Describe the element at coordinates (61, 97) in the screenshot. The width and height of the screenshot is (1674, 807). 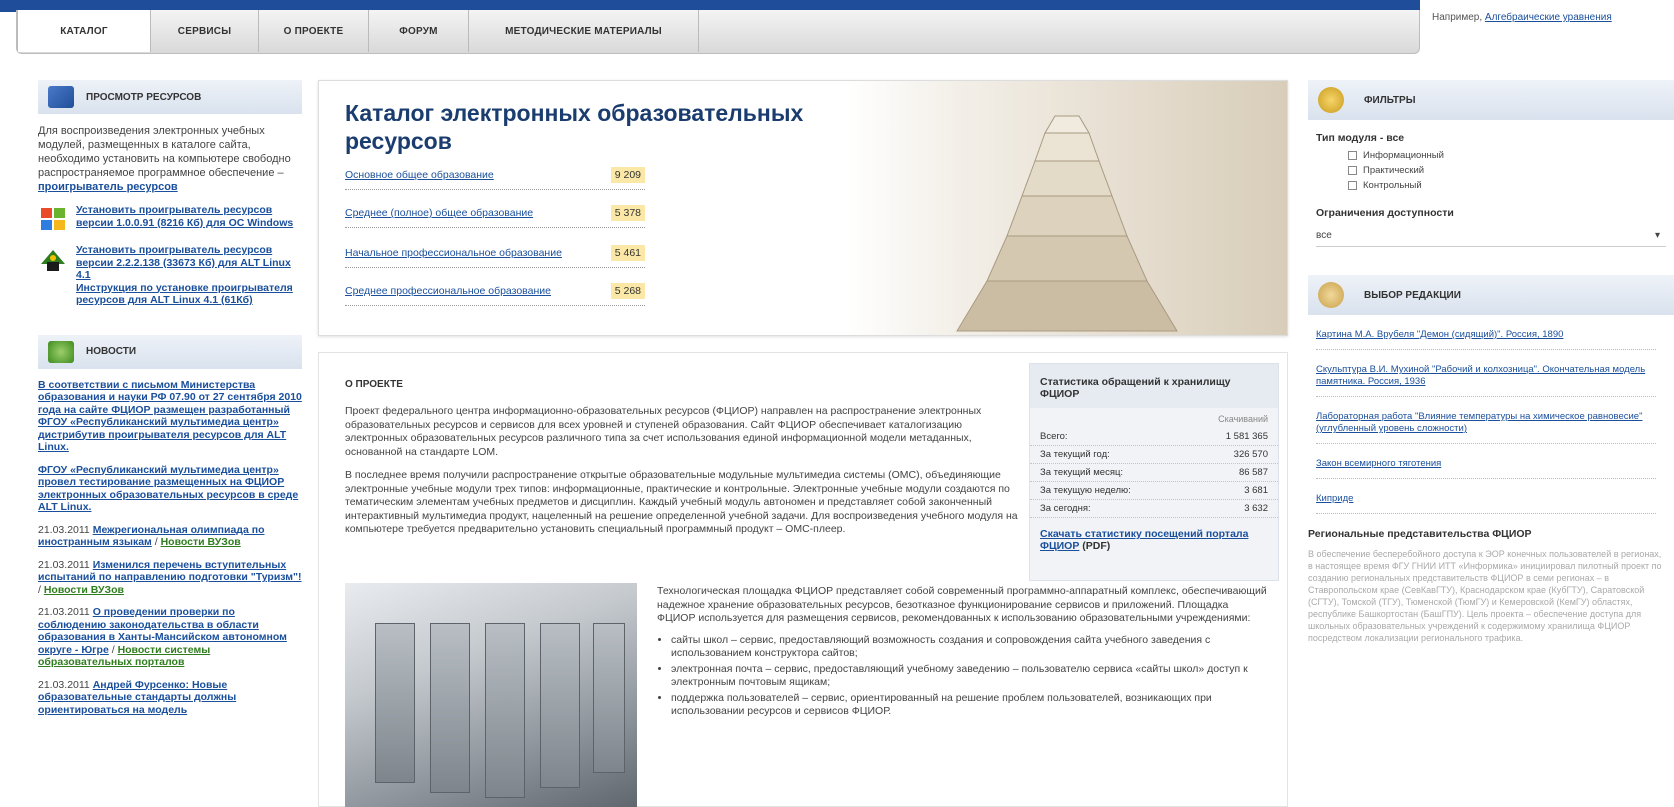
I see `catalog-book-icon` at that location.